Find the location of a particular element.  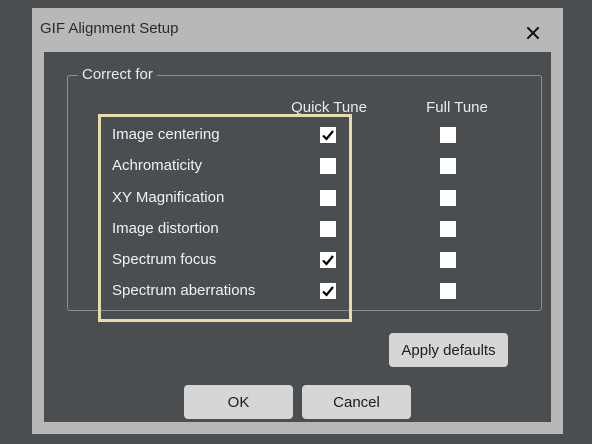

quick-tune-checkbox-image-centering is located at coordinates (328, 135).